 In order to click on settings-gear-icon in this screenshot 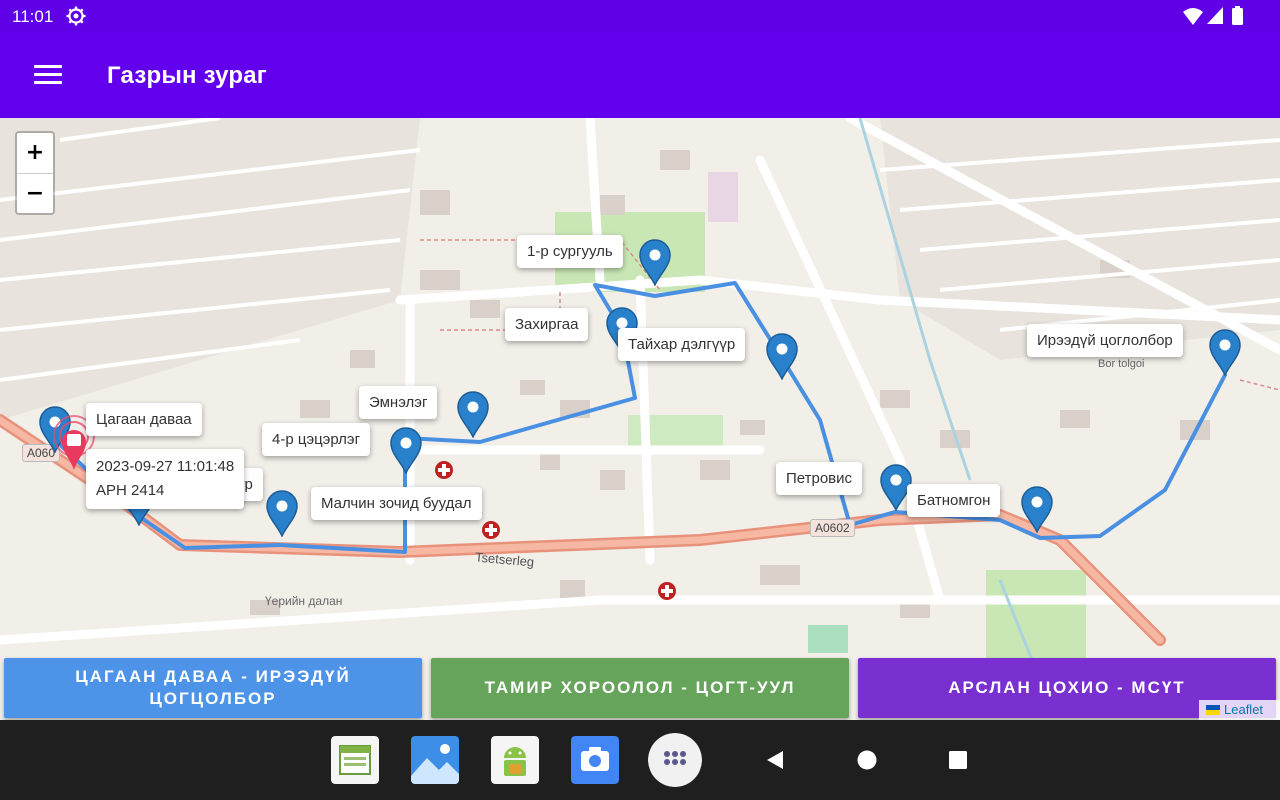, I will do `click(76, 16)`.